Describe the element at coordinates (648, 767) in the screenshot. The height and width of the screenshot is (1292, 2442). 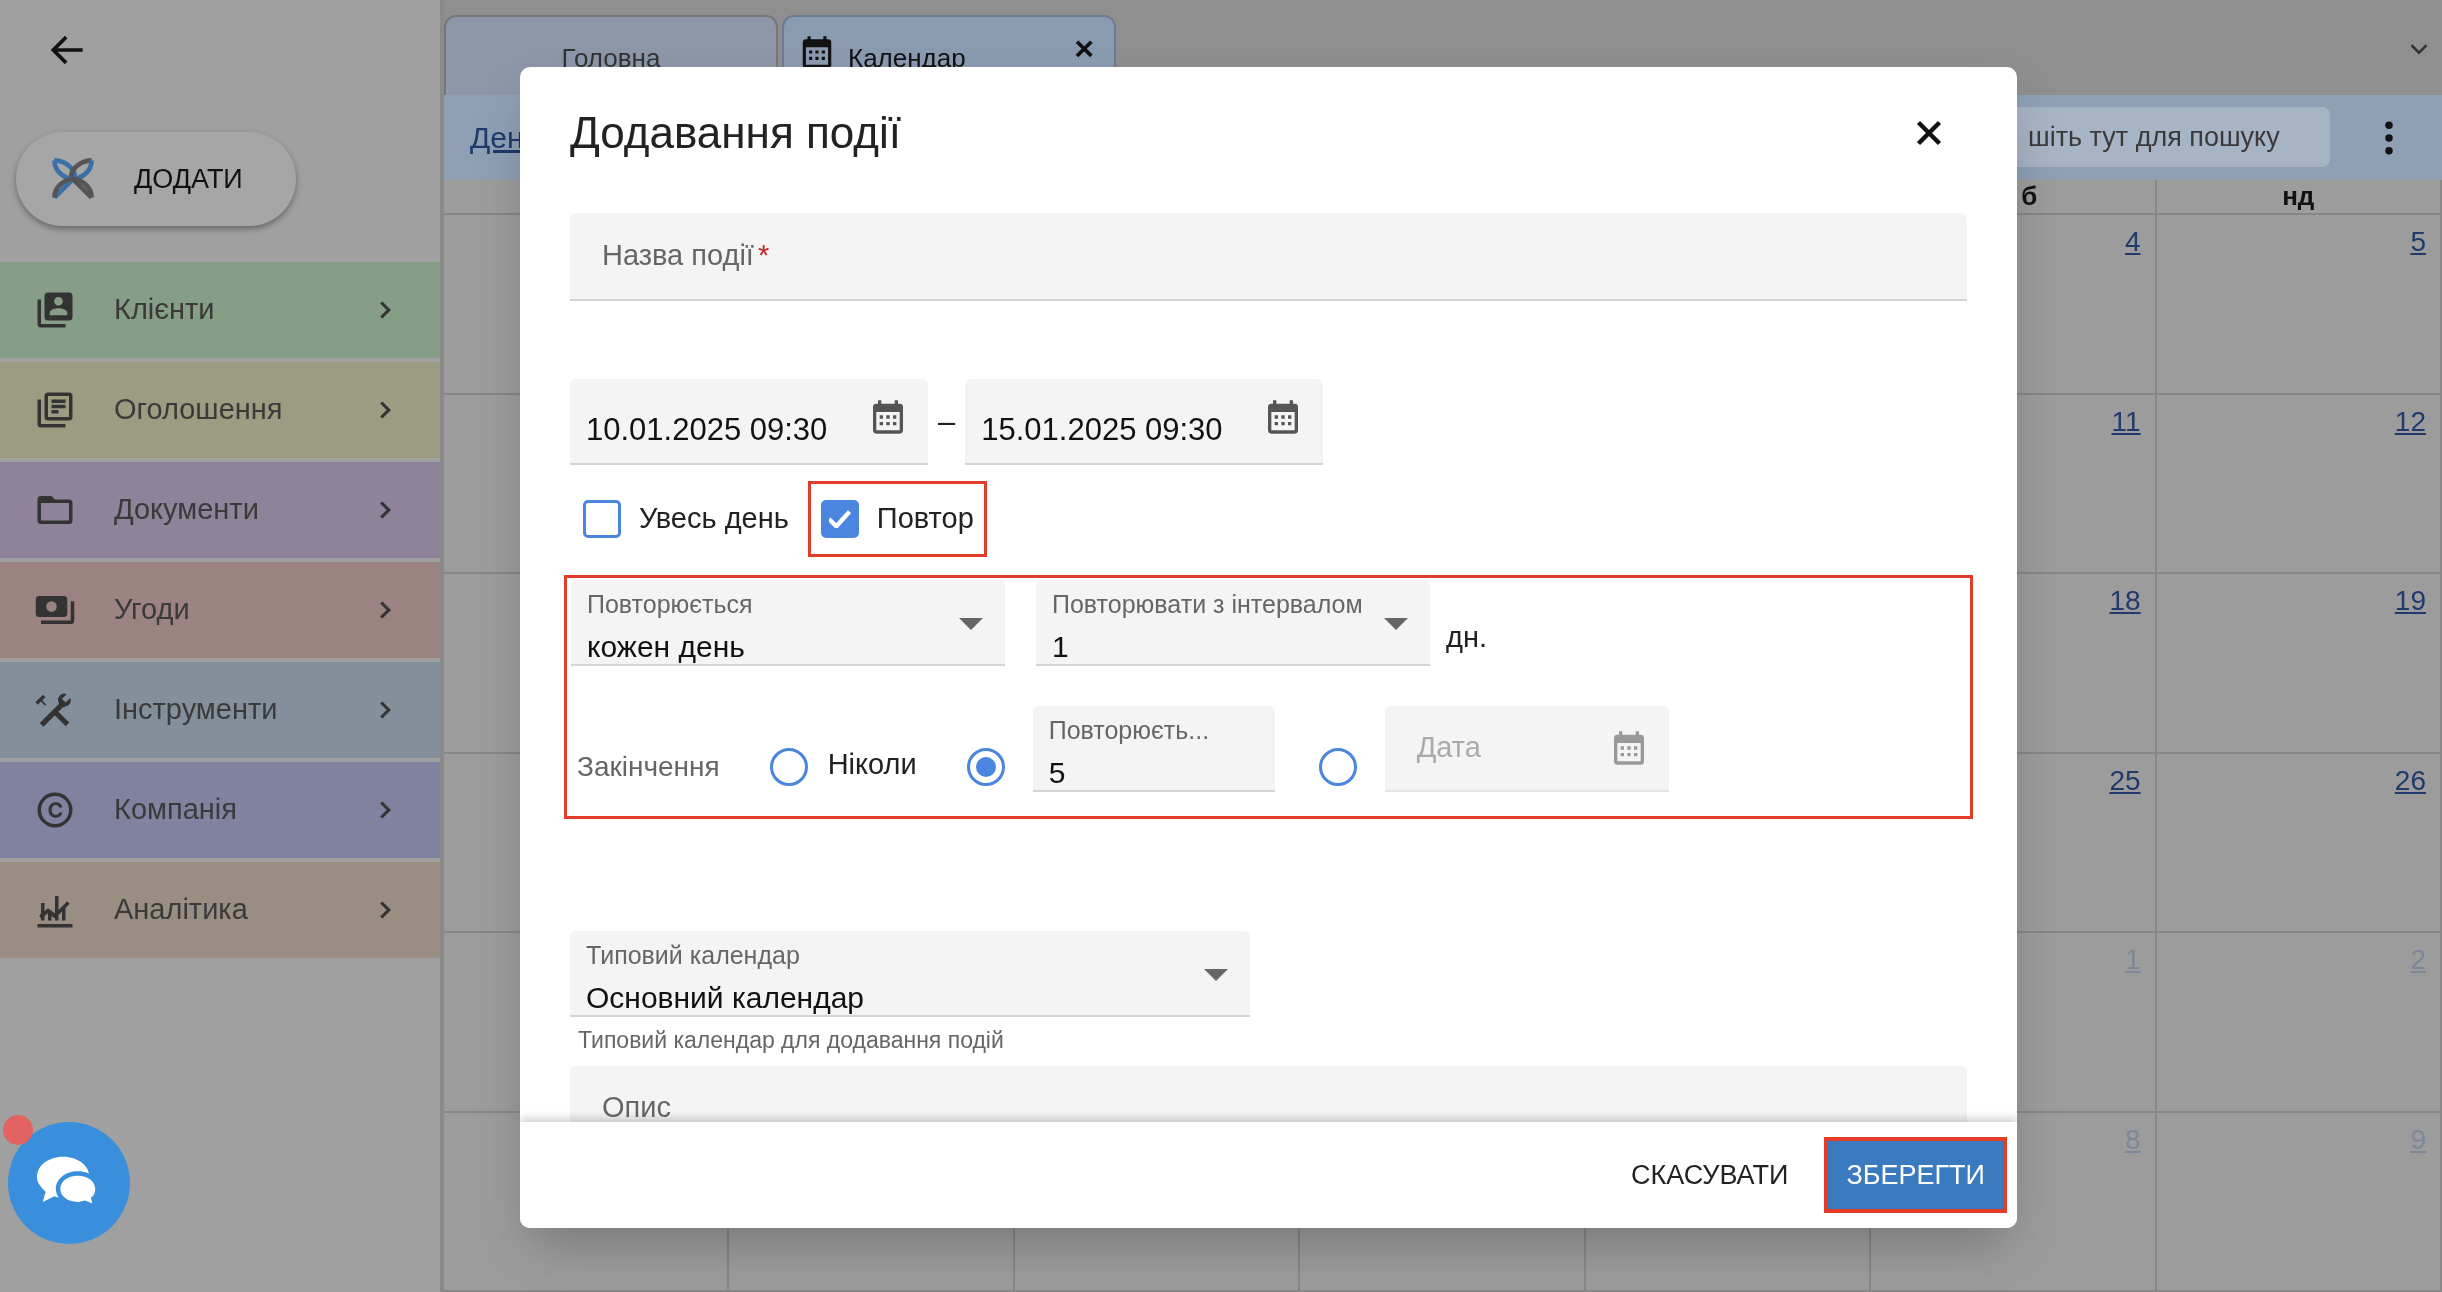
I see `end-label: Закінчення` at that location.